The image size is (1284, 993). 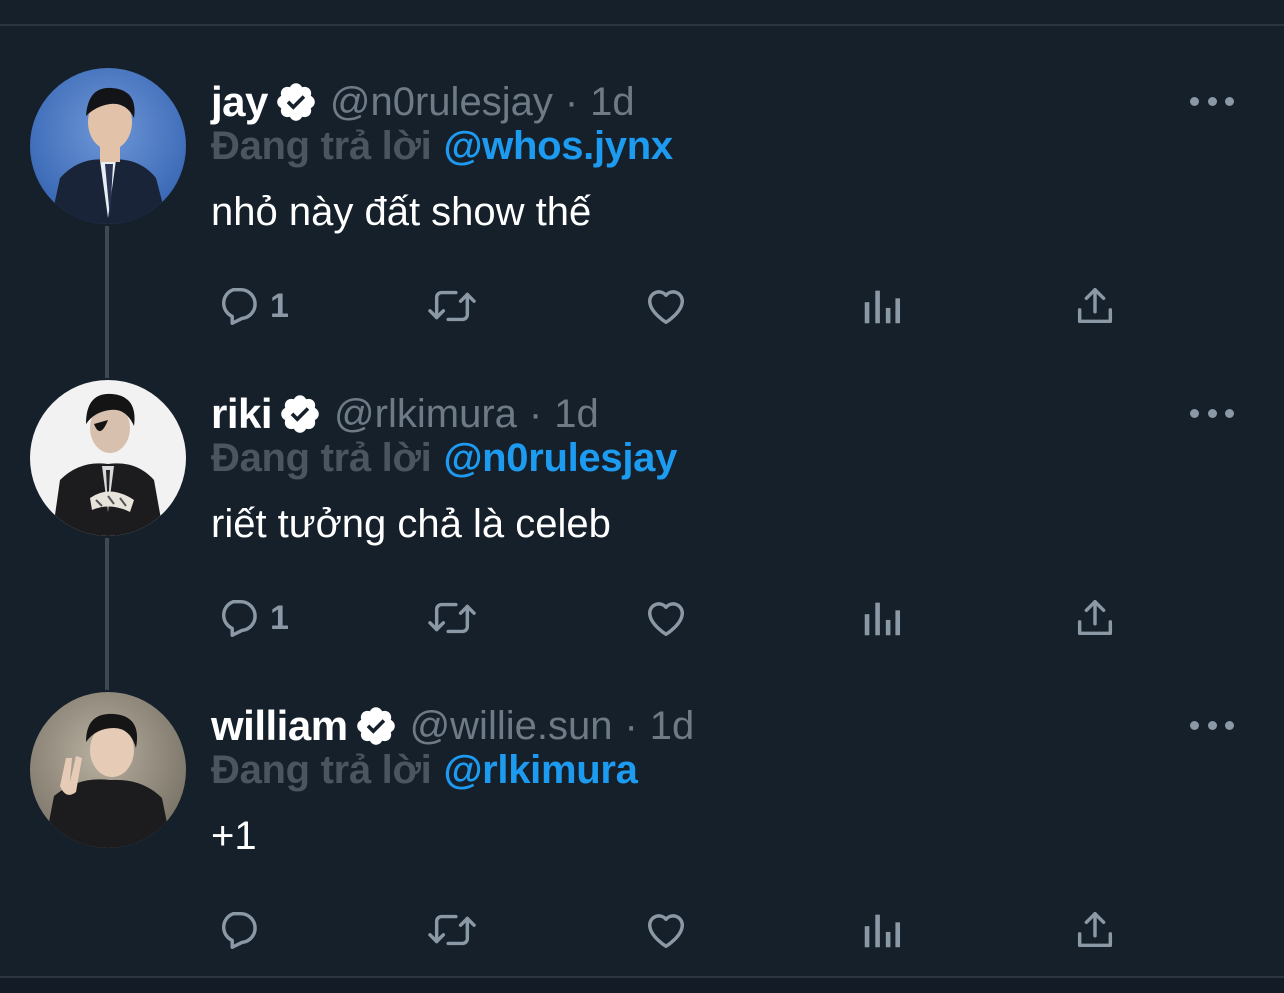 I want to click on display-name: william, so click(x=279, y=726).